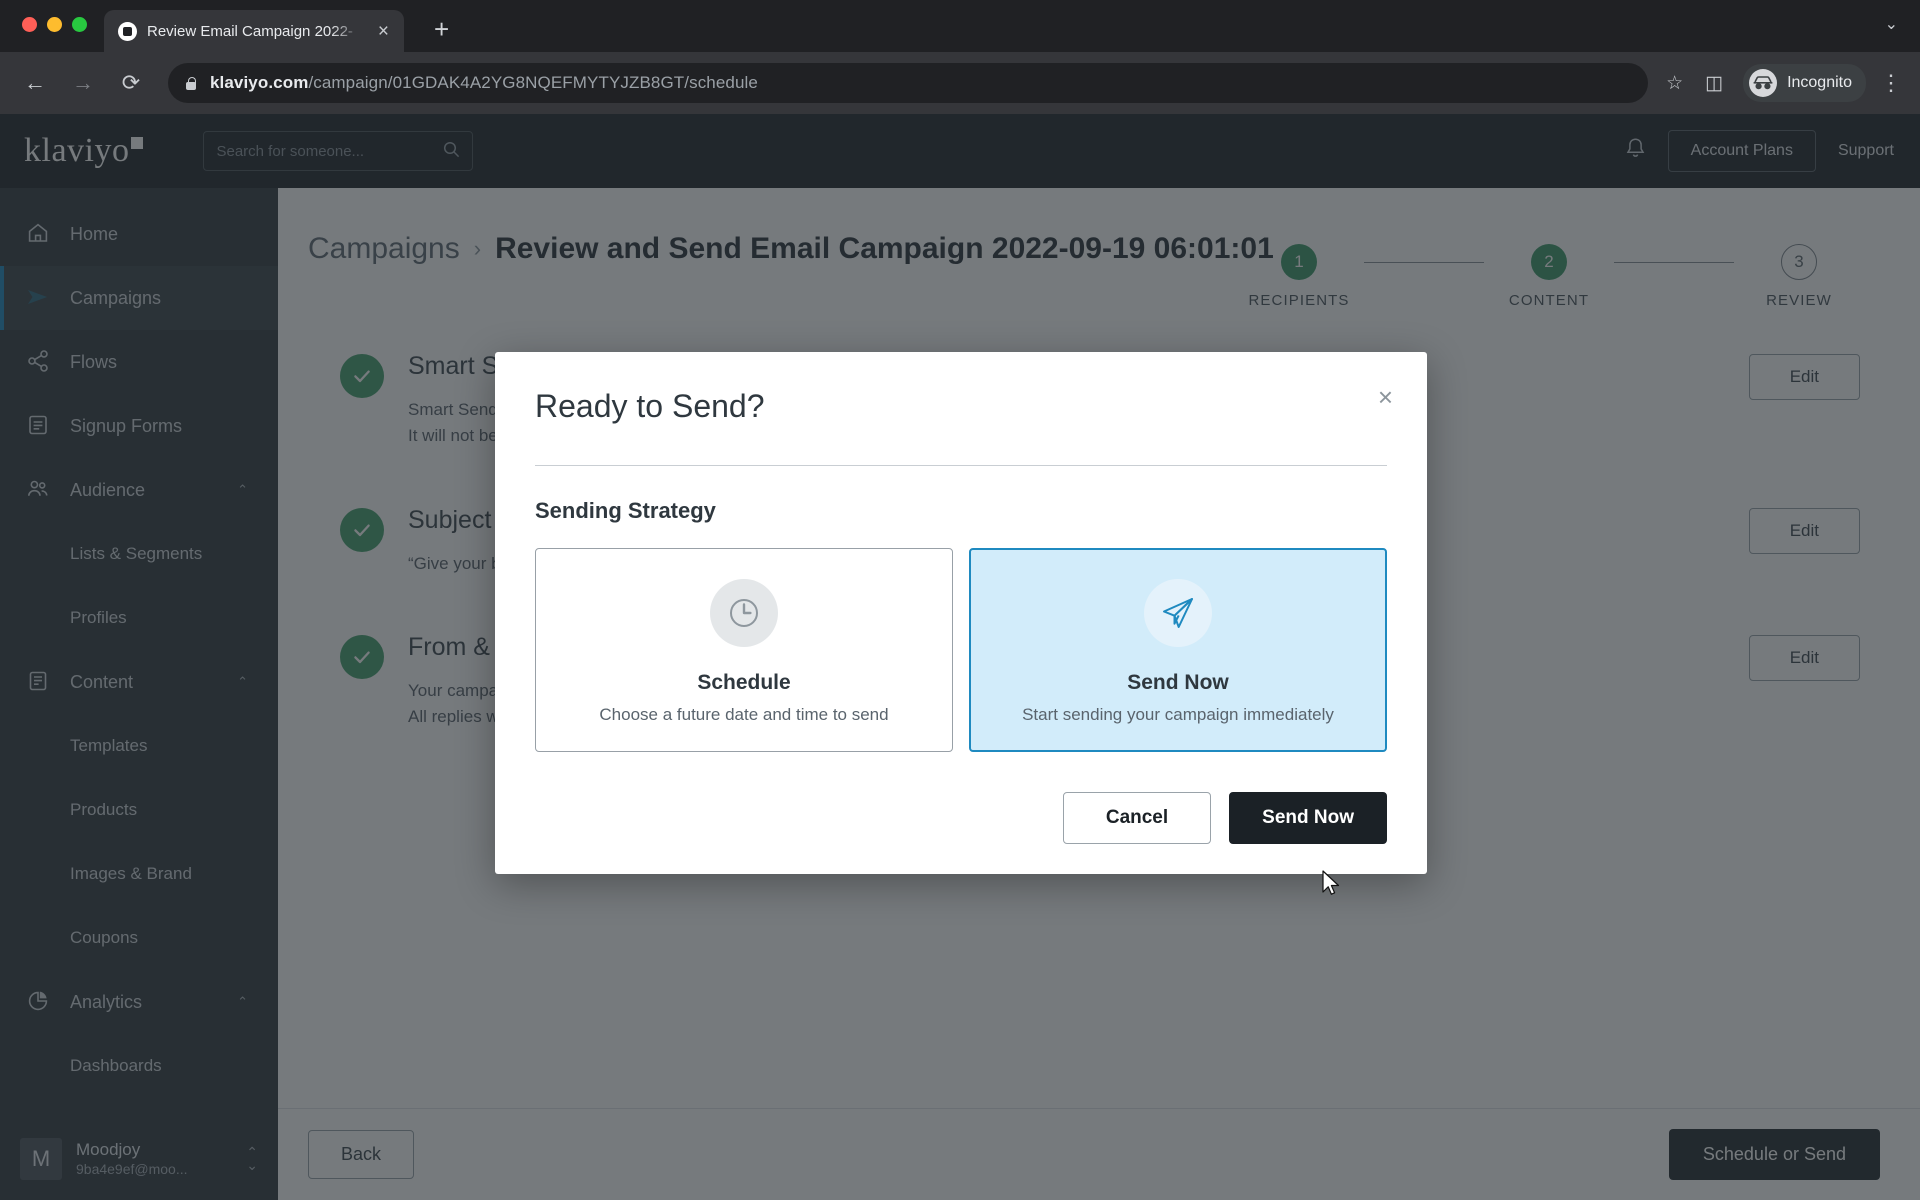 The width and height of the screenshot is (1920, 1200). Describe the element at coordinates (79, 24) in the screenshot. I see `maximize-window-button` at that location.